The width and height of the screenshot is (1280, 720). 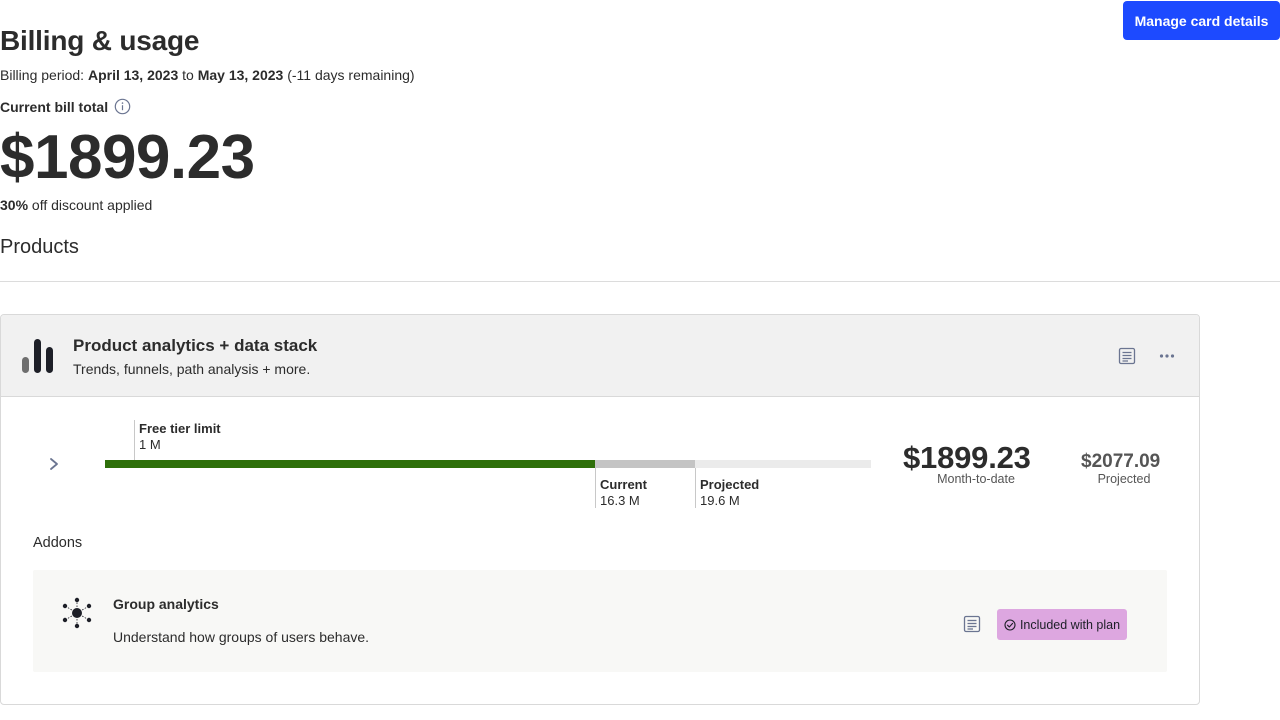 I want to click on discount-text: off discount applied, so click(x=92, y=205).